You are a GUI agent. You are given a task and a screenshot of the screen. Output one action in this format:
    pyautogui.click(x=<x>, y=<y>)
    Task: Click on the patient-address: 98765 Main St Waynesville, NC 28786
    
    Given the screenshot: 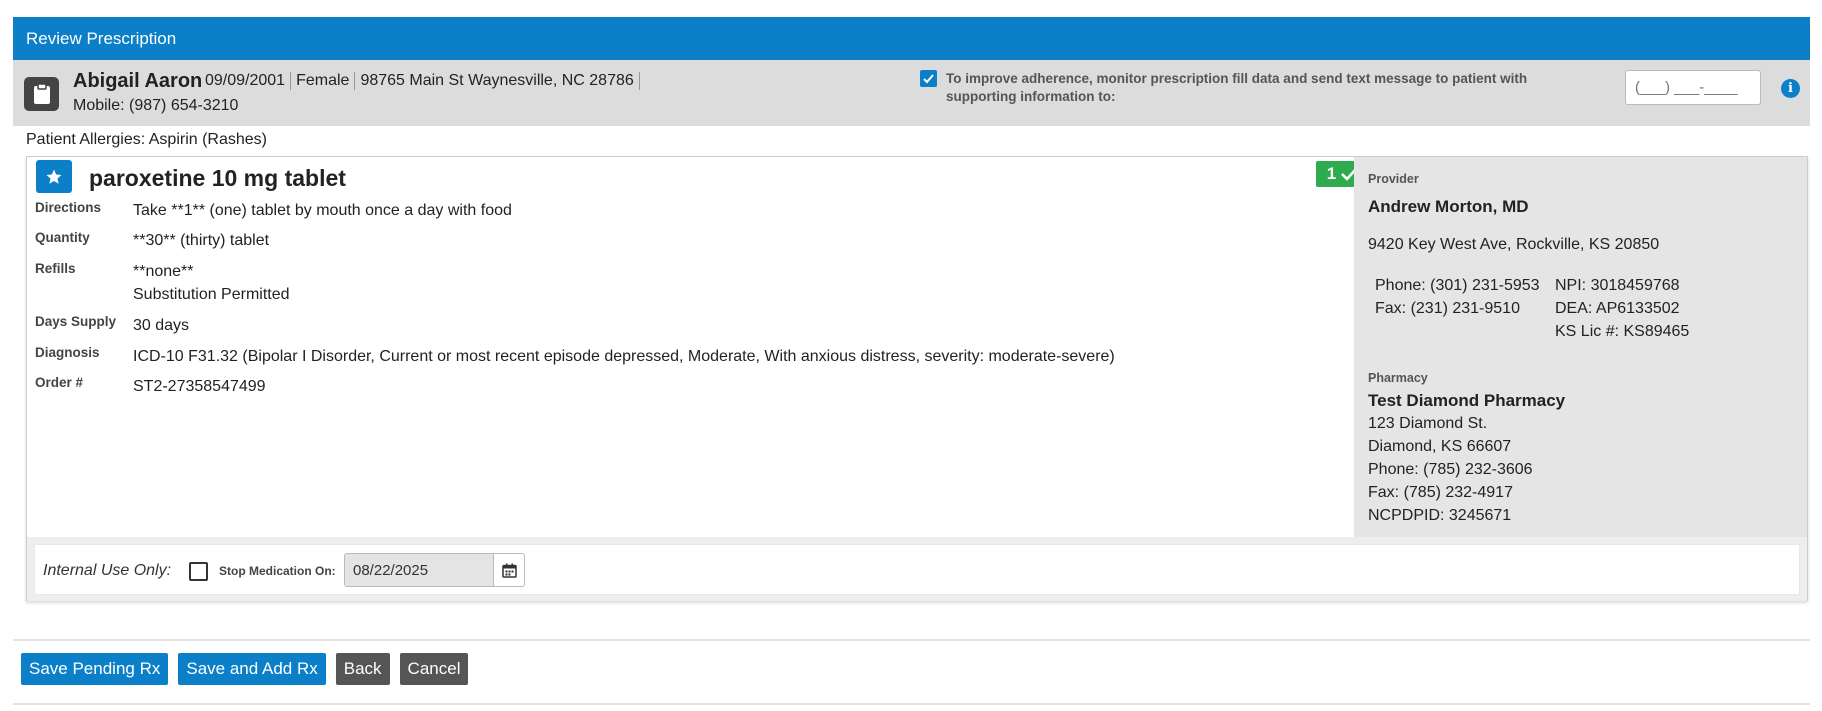 What is the action you would take?
    pyautogui.click(x=497, y=81)
    